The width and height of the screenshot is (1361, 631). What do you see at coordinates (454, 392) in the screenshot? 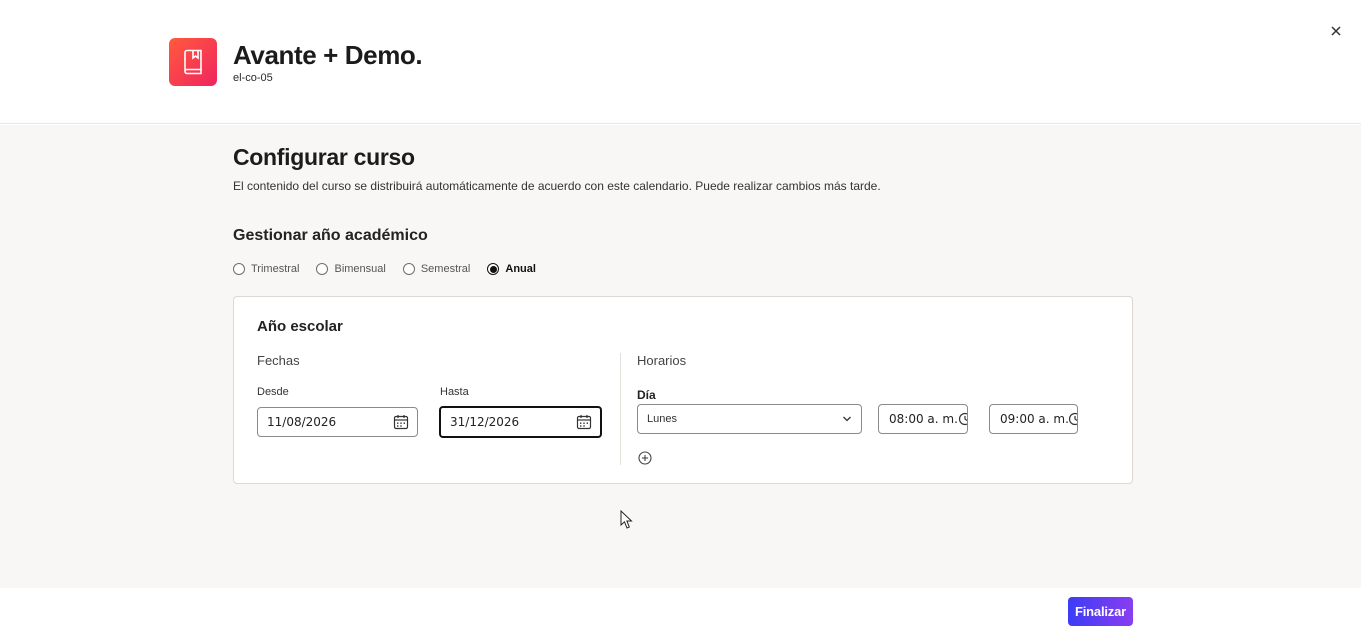
I see `to-label: Hasta` at bounding box center [454, 392].